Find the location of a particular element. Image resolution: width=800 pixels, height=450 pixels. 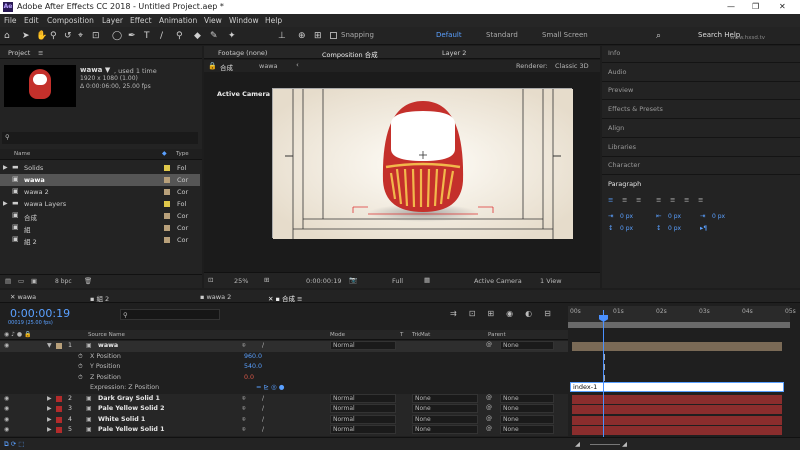

project-item: ▶ ▬ Solids Fol is located at coordinates (100, 168).